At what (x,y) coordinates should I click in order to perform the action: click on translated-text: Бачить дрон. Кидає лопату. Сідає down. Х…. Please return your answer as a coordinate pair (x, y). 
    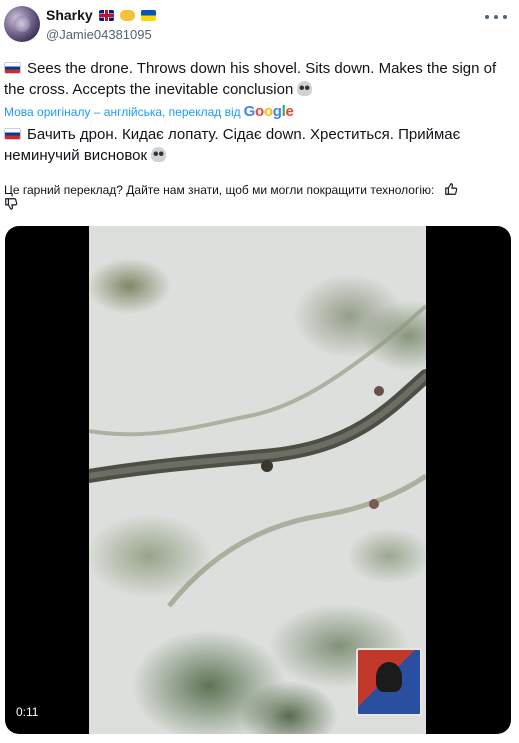
    Looking at the image, I should click on (232, 145).